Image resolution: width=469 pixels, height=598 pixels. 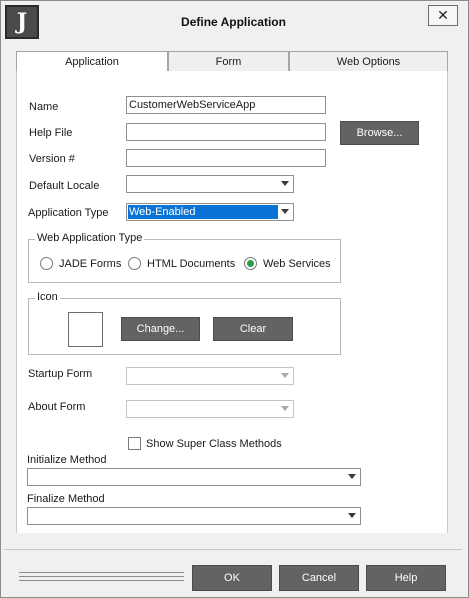 I want to click on cancel-button: Cancel, so click(x=319, y=578).